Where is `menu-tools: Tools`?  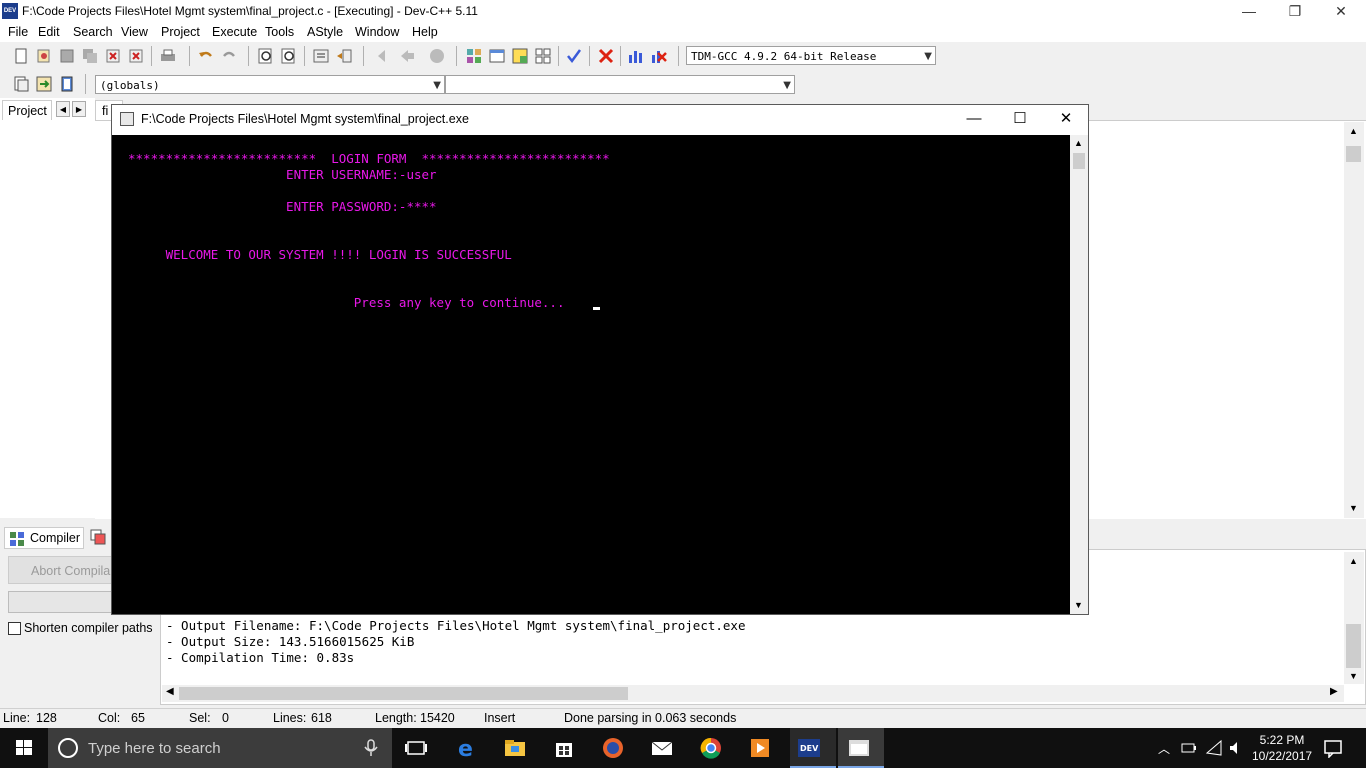 menu-tools: Tools is located at coordinates (279, 32).